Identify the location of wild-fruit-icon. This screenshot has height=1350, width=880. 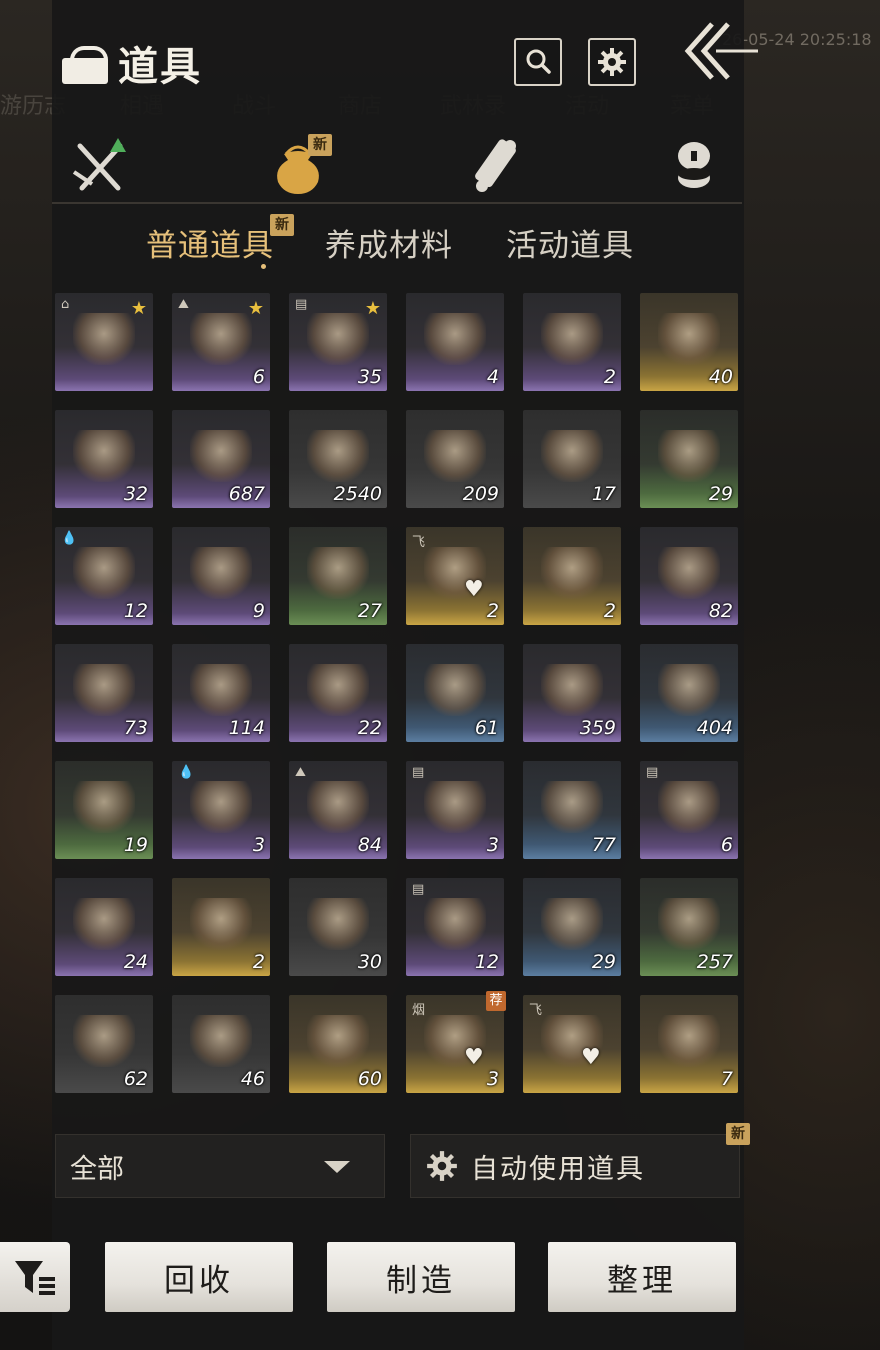
(104, 1041).